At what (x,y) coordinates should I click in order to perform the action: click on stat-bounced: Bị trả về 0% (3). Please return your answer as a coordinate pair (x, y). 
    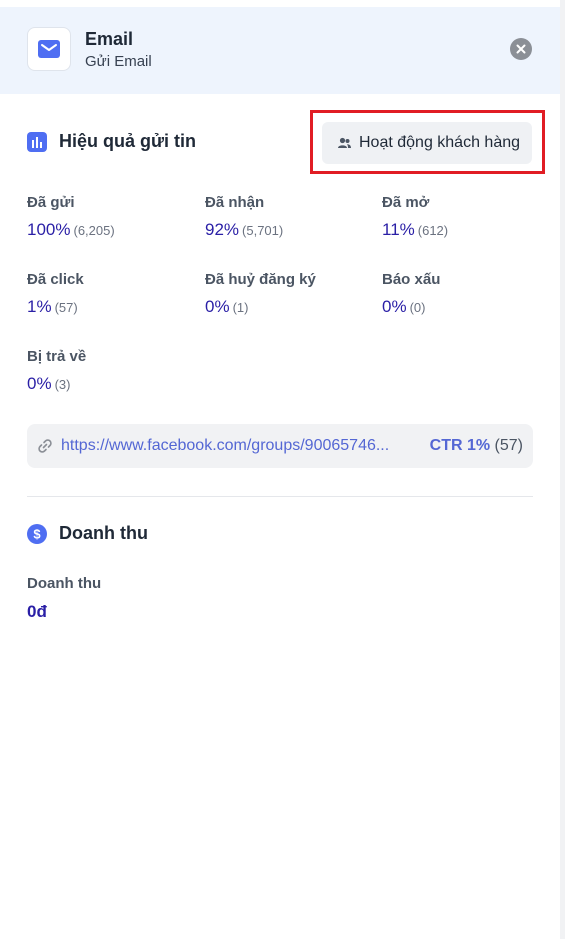
    Looking at the image, I should click on (56, 371).